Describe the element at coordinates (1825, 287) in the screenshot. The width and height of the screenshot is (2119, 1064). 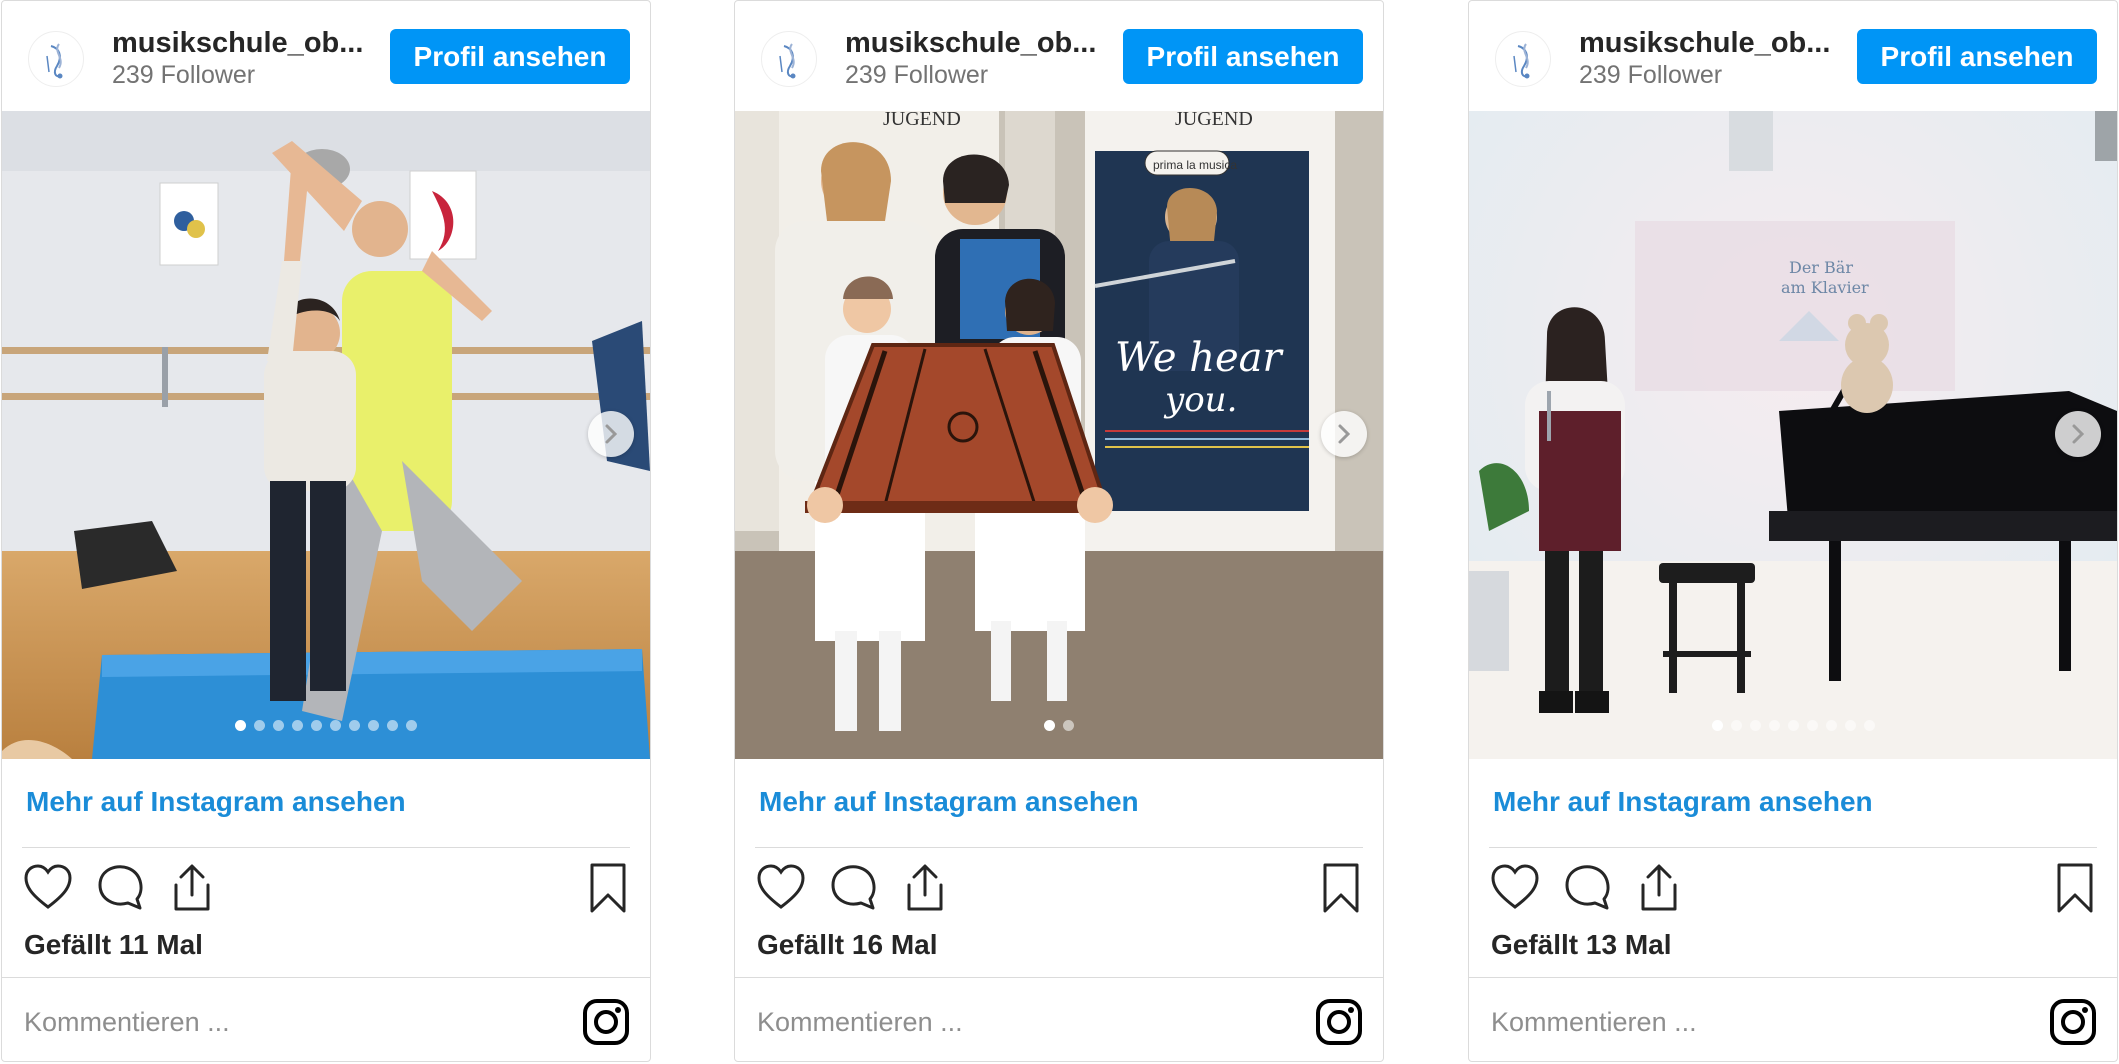
I see `screen-text-line-2: am Klavier` at that location.